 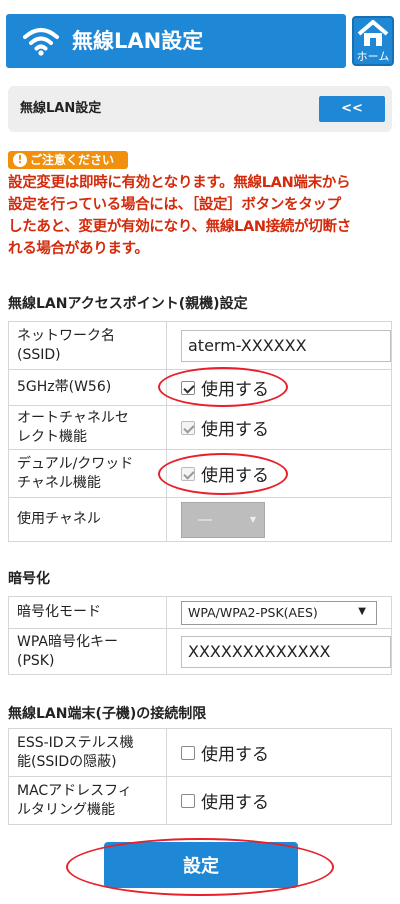 What do you see at coordinates (235, 803) in the screenshot?
I see `mac-filter-option: 使用する` at bounding box center [235, 803].